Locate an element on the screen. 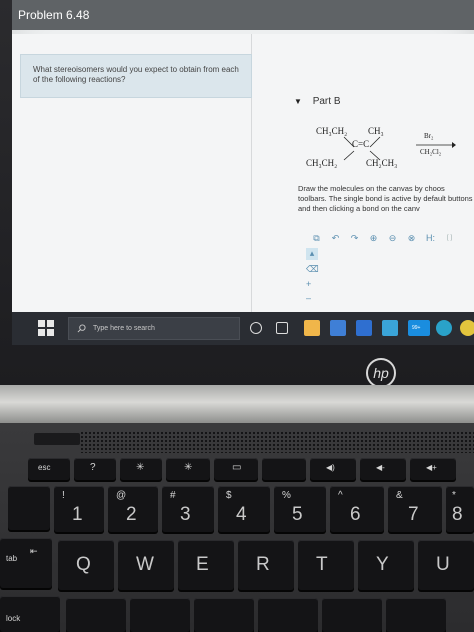  key-f4-label: ▭ is located at coordinates (237, 467).